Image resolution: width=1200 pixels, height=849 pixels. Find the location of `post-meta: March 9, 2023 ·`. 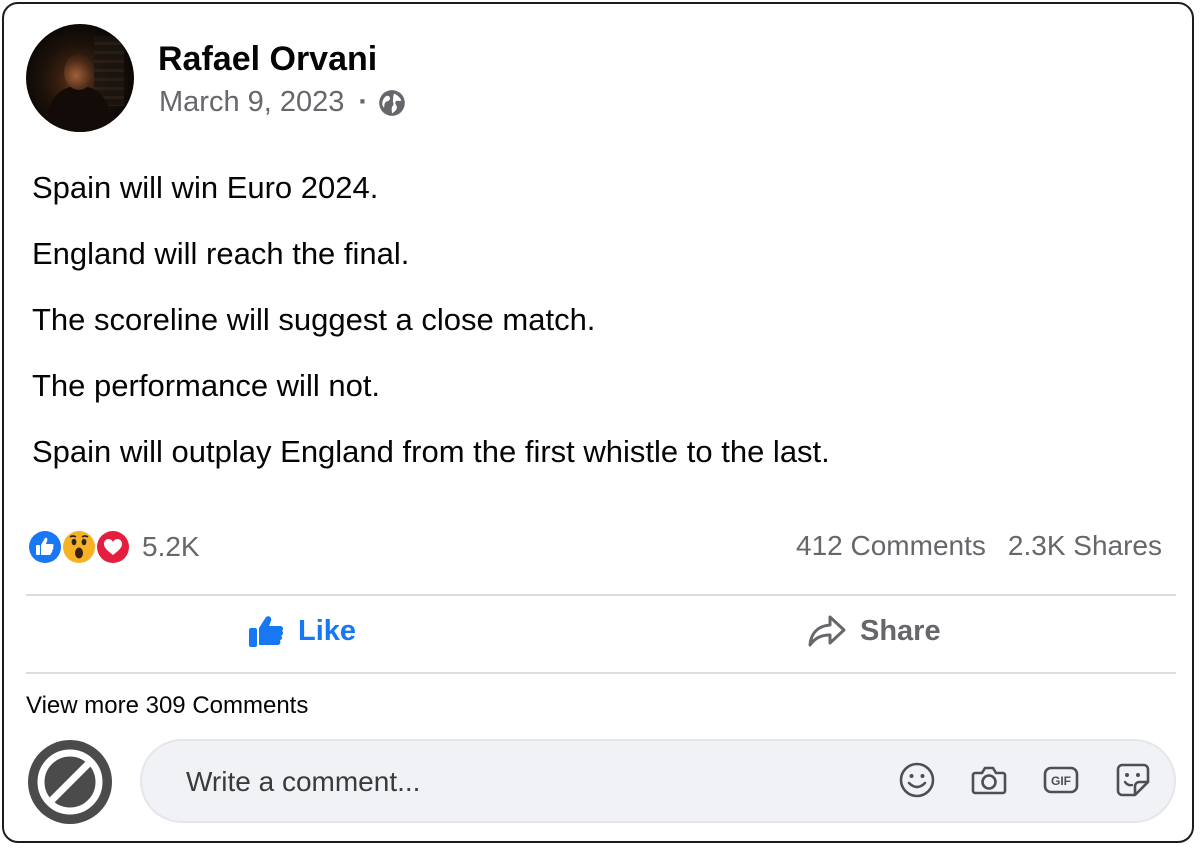

post-meta: March 9, 2023 · is located at coordinates (282, 102).